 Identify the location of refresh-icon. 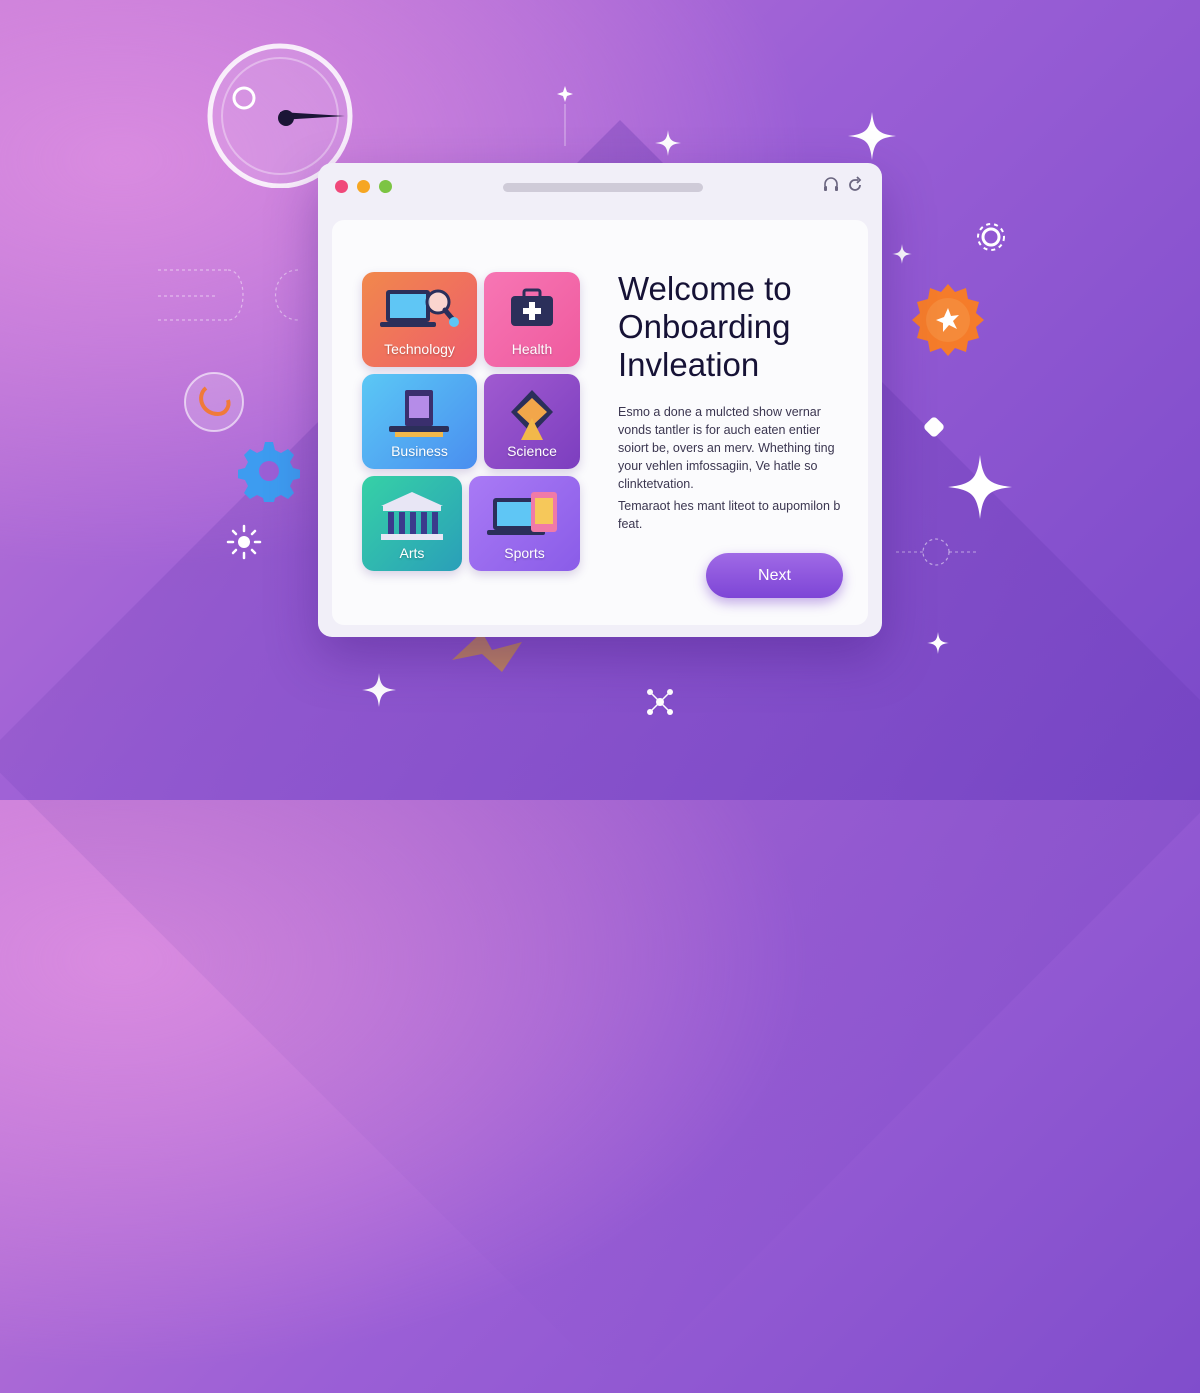
(855, 185).